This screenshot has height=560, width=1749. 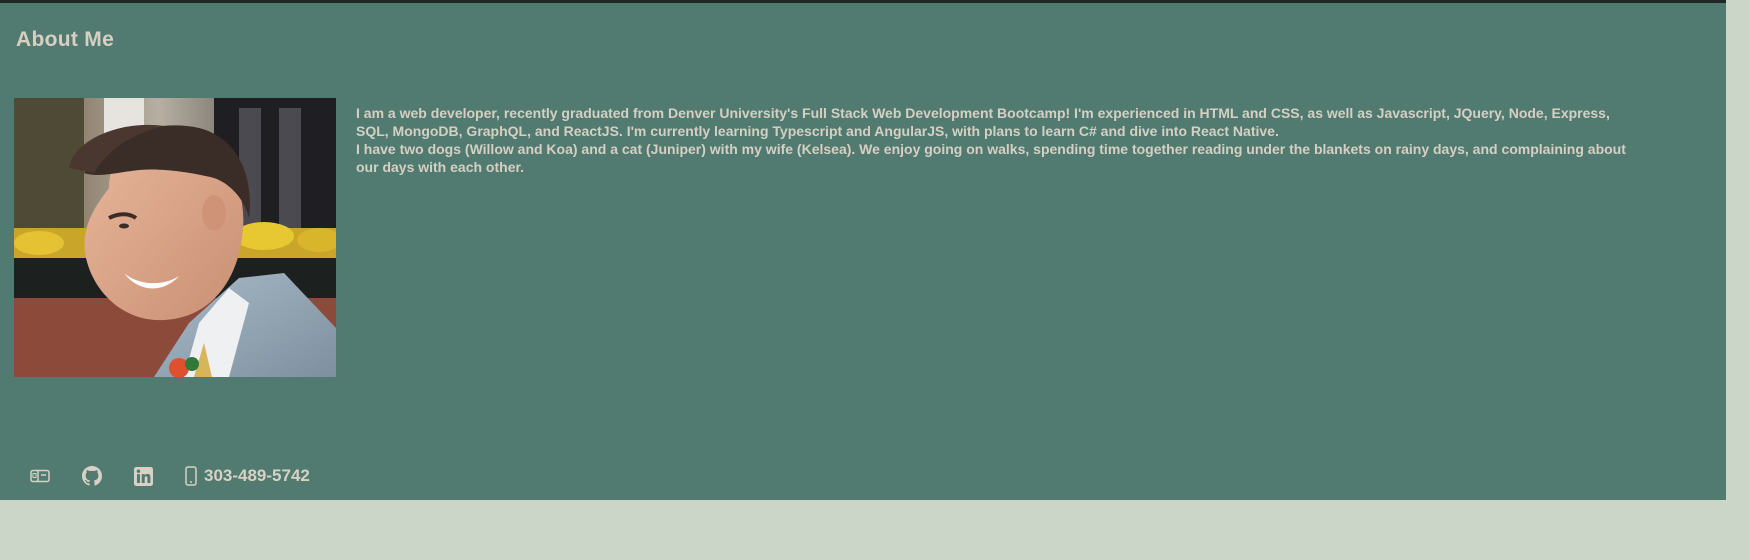 I want to click on section-title: About Me, so click(x=65, y=39).